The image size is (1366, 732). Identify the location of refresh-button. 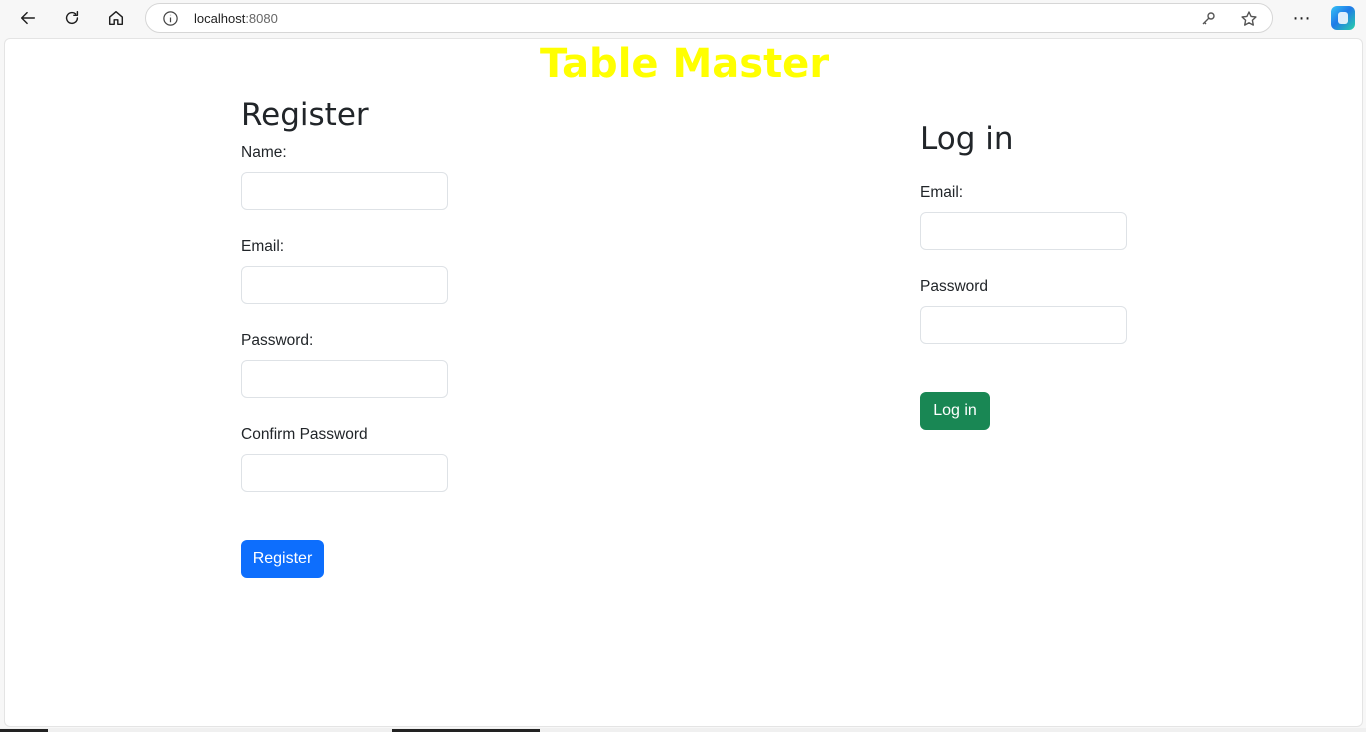
(72, 18).